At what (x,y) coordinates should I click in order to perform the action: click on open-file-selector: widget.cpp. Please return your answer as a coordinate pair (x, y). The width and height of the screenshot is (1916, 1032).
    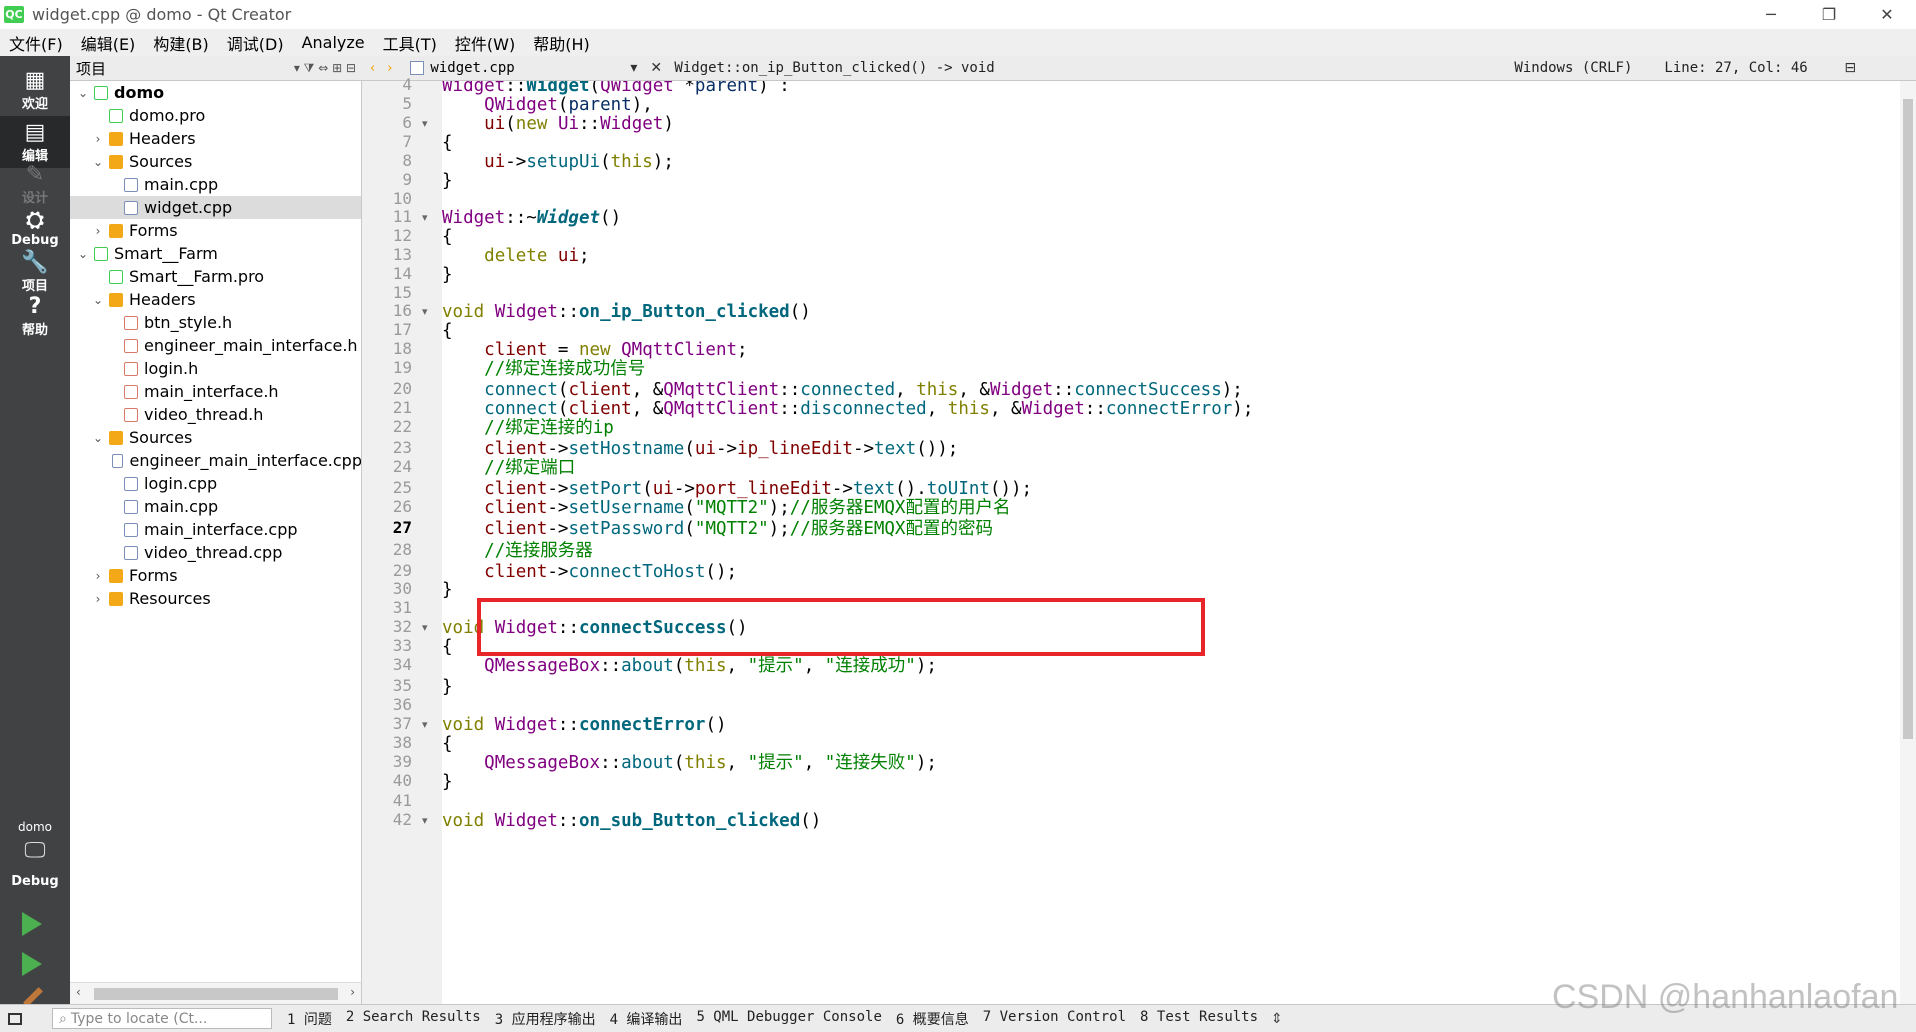
    Looking at the image, I should click on (530, 68).